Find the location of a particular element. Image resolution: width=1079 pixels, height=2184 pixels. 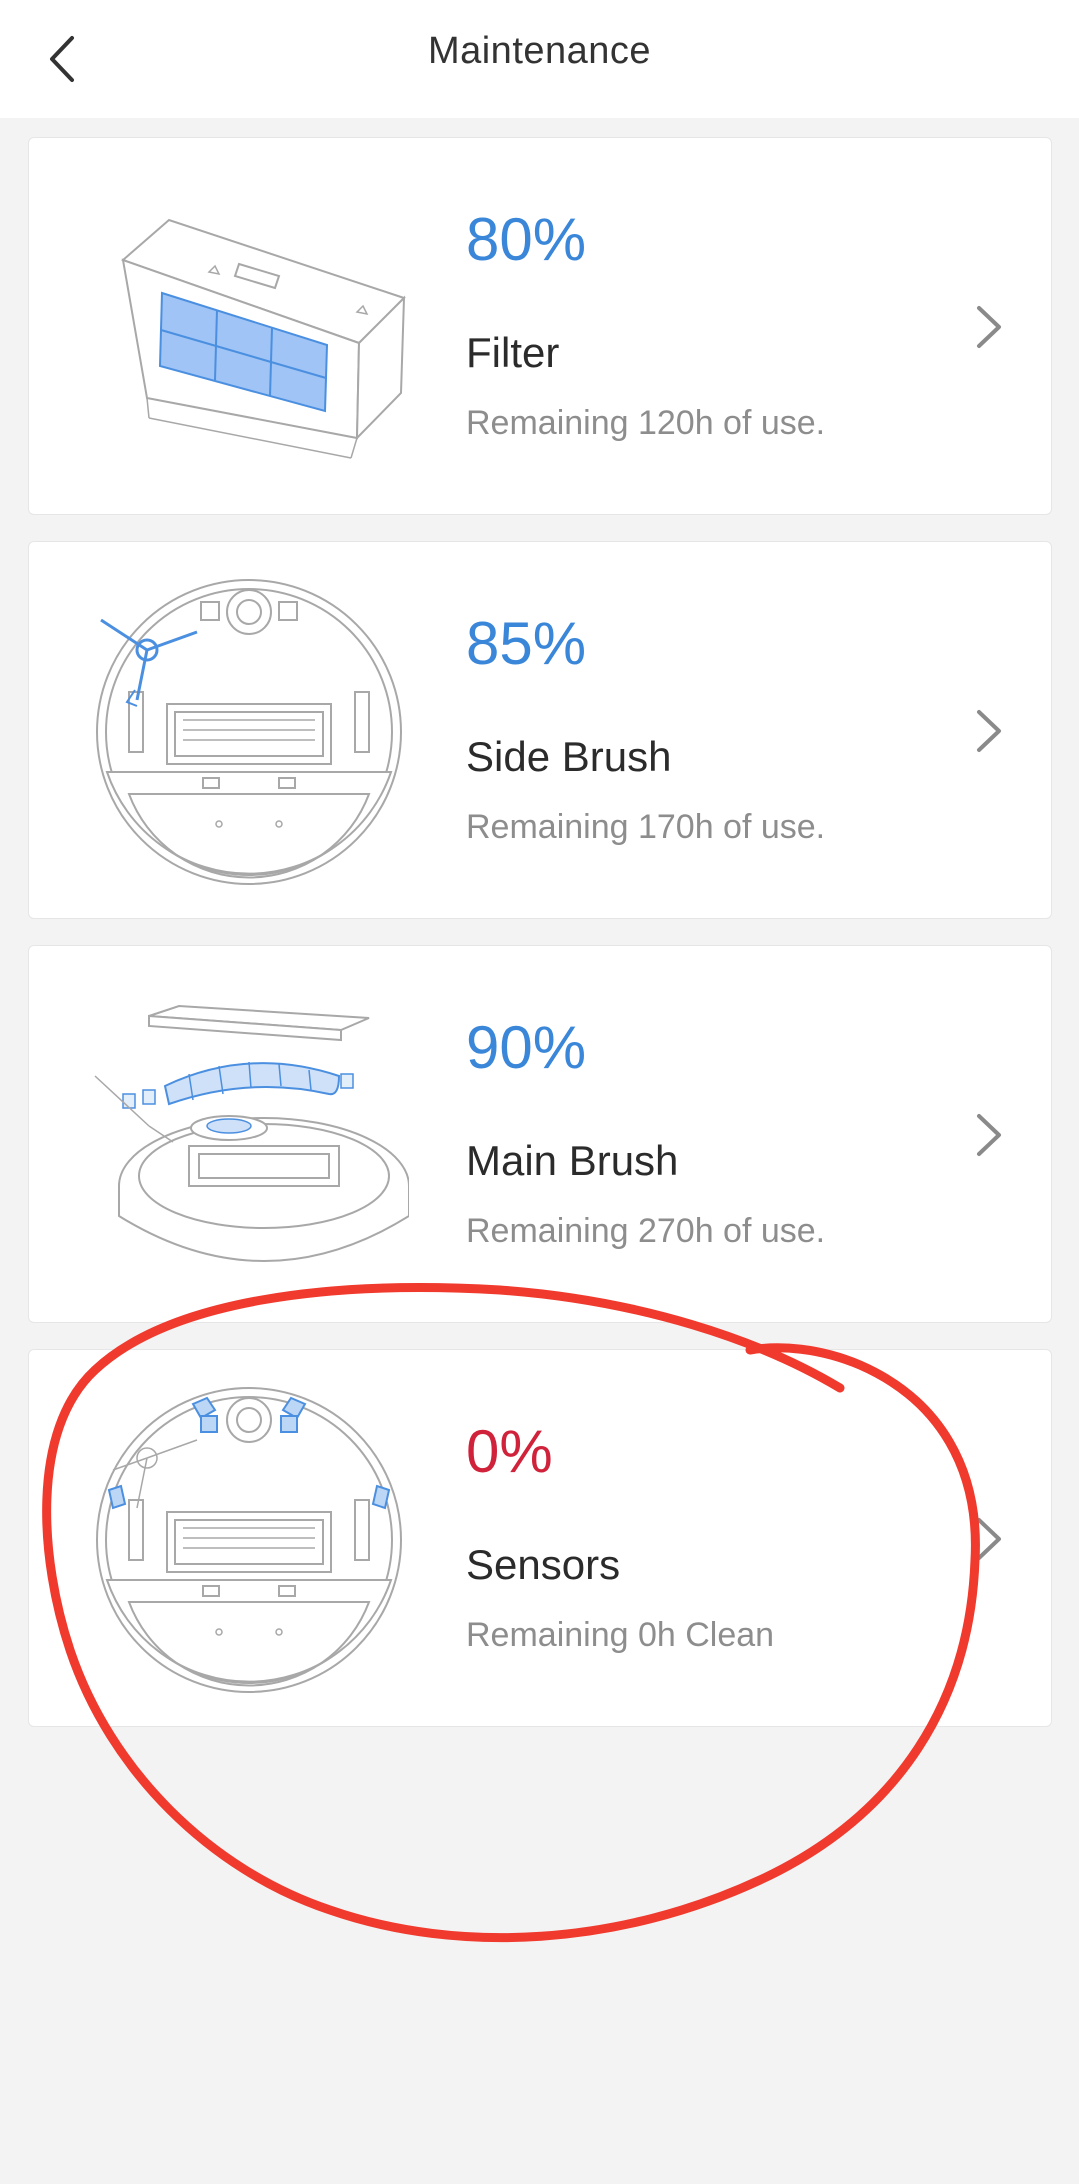

item-name: Sensors is located at coordinates (543, 1564).